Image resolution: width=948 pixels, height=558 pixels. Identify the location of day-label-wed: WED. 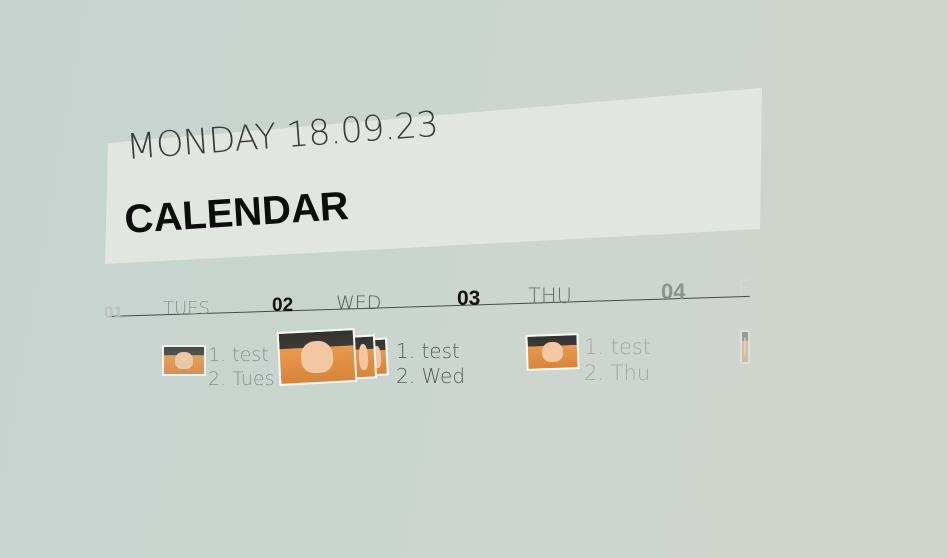
(358, 303).